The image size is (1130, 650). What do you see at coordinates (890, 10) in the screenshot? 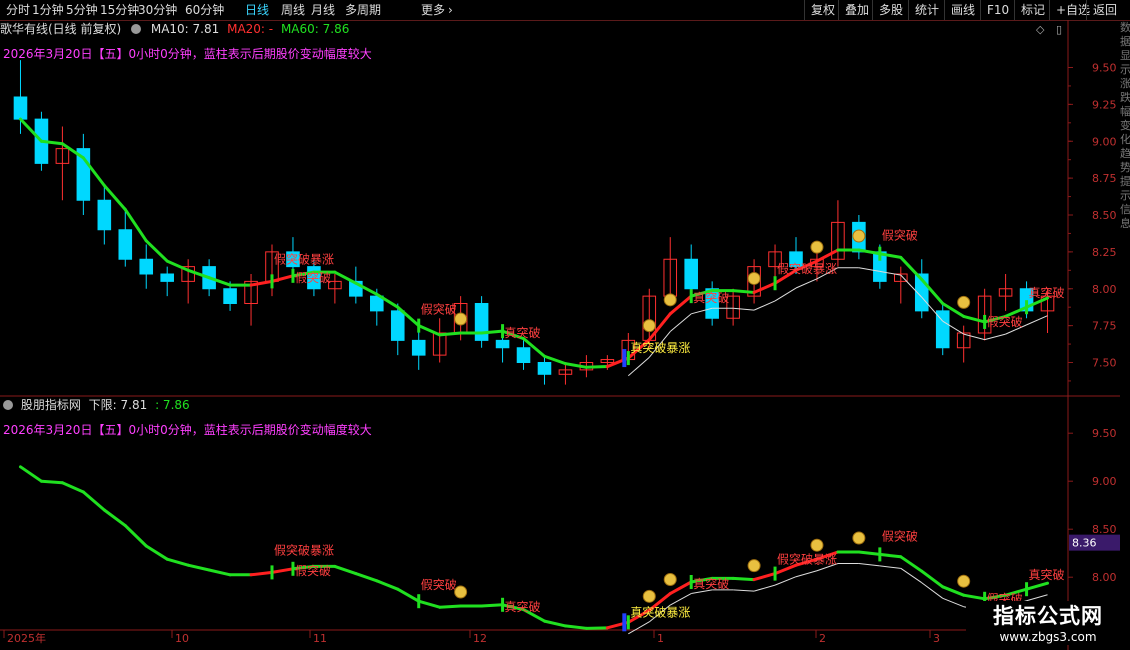
I see `toolbar-action-2: 多股` at bounding box center [890, 10].